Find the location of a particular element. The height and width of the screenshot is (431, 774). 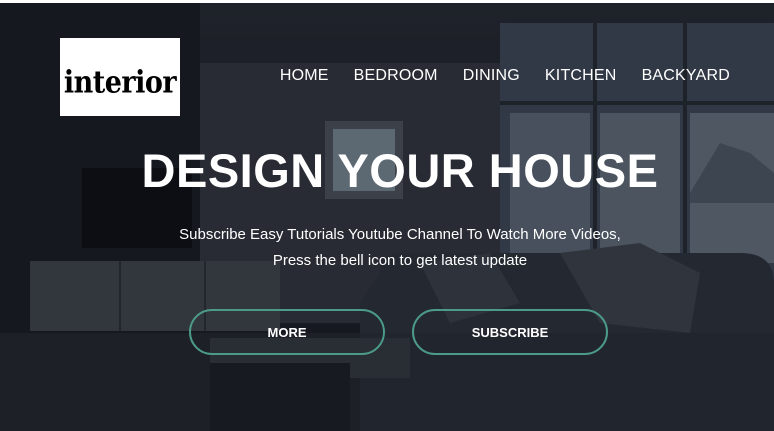

nav-item-kitchen: KITCHEN is located at coordinates (581, 76).